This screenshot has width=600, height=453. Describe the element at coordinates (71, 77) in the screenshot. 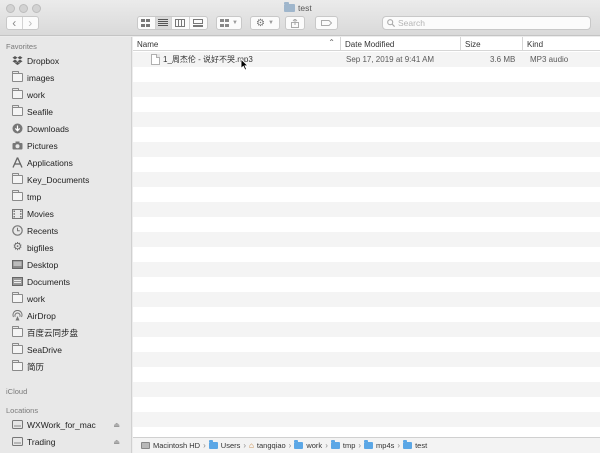

I see `sidebar-item-images: images` at that location.